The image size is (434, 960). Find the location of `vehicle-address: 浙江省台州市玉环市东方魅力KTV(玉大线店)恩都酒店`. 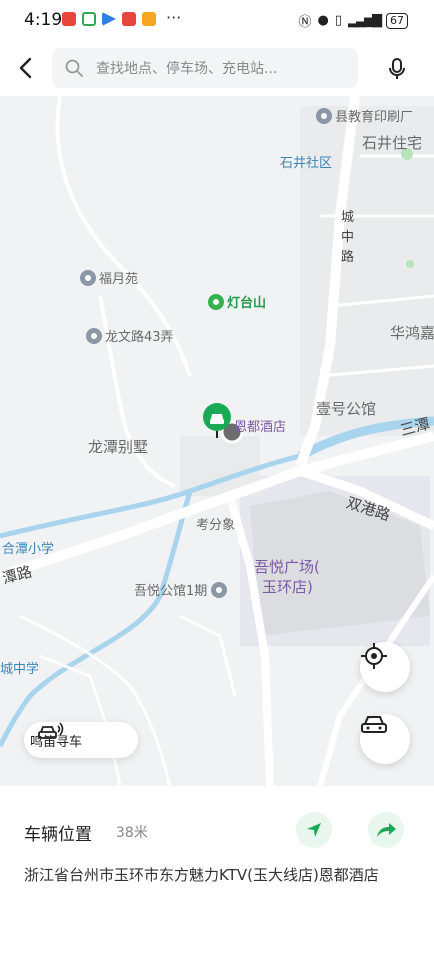

vehicle-address: 浙江省台州市玉环市东方魅力KTV(玉大线店)恩都酒店 is located at coordinates (201, 875).